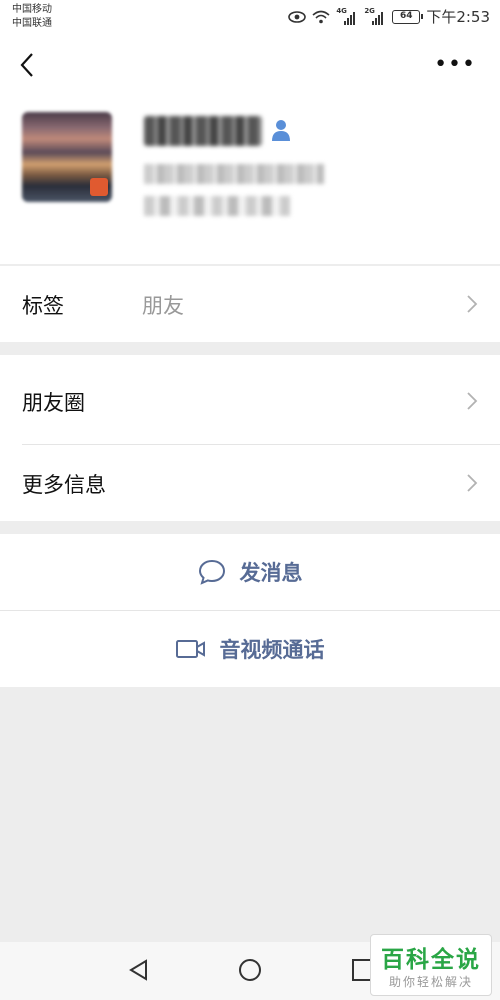 Image resolution: width=500 pixels, height=1000 pixels. What do you see at coordinates (163, 306) in the screenshot?
I see `tag-value: 朋友` at bounding box center [163, 306].